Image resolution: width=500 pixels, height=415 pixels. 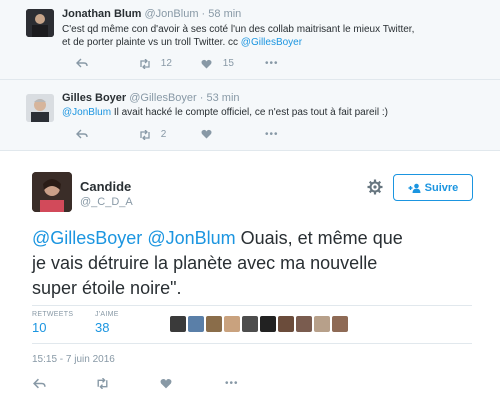 I want to click on author-name: Gilles Boyer, so click(x=94, y=98).